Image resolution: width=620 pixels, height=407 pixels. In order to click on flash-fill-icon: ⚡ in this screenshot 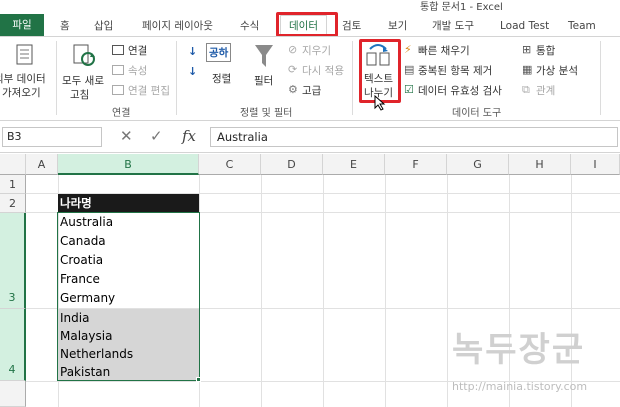, I will do `click(408, 49)`.